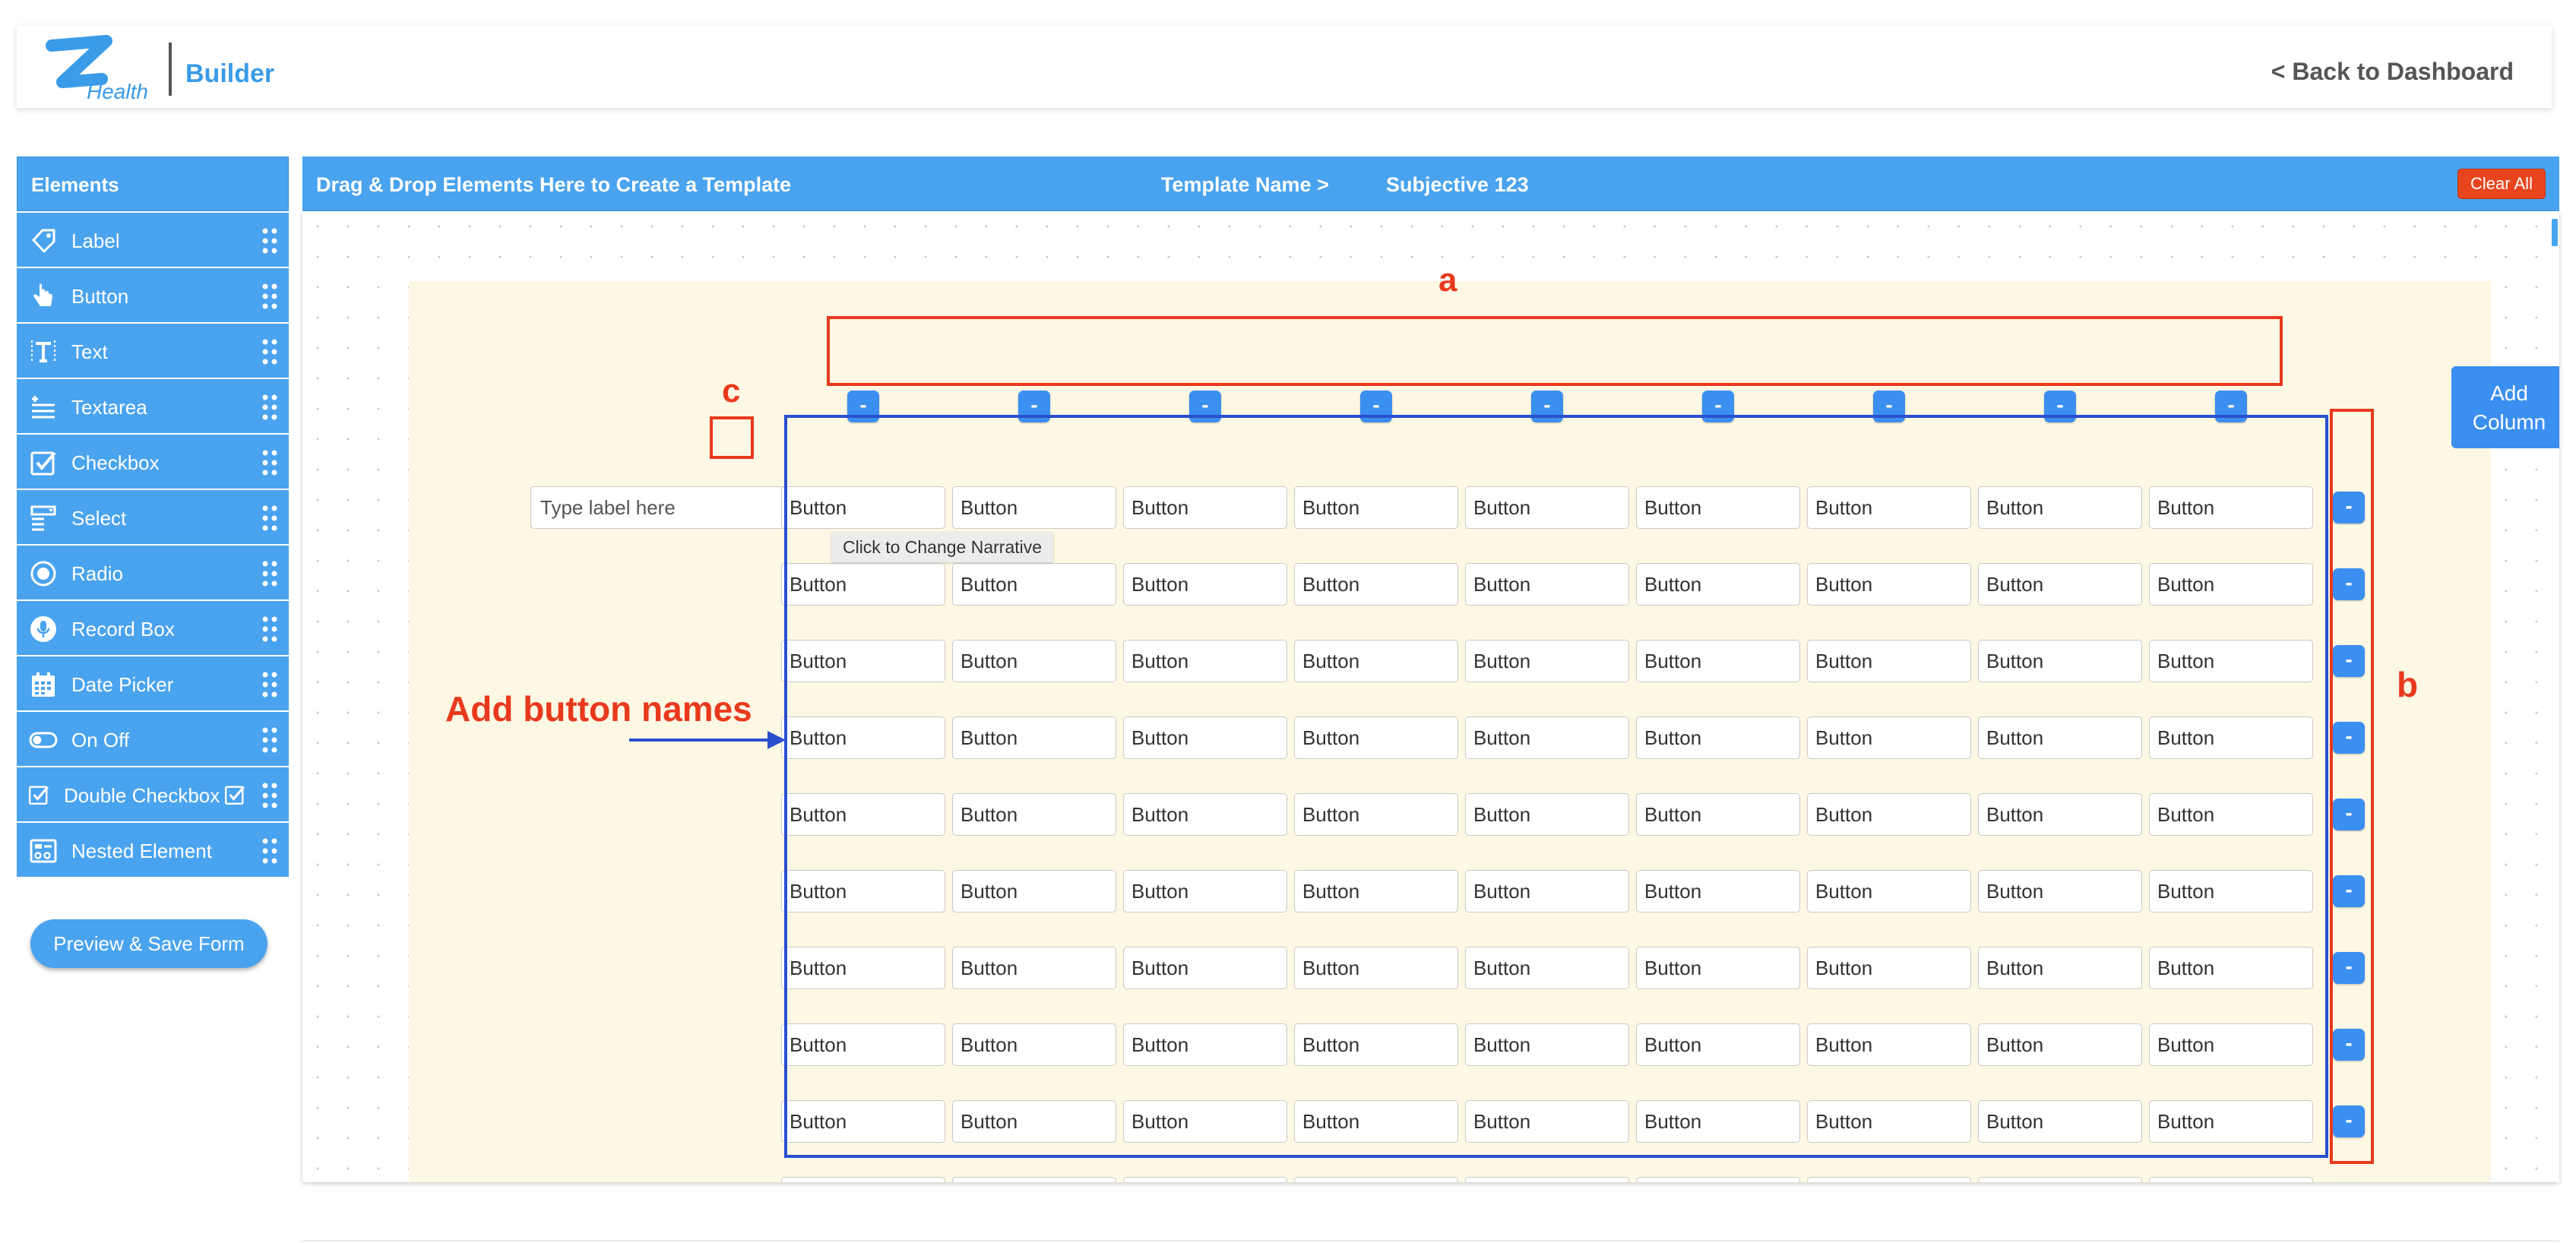 The height and width of the screenshot is (1243, 2576). What do you see at coordinates (1555, 351) in the screenshot?
I see `annotation-box-a` at bounding box center [1555, 351].